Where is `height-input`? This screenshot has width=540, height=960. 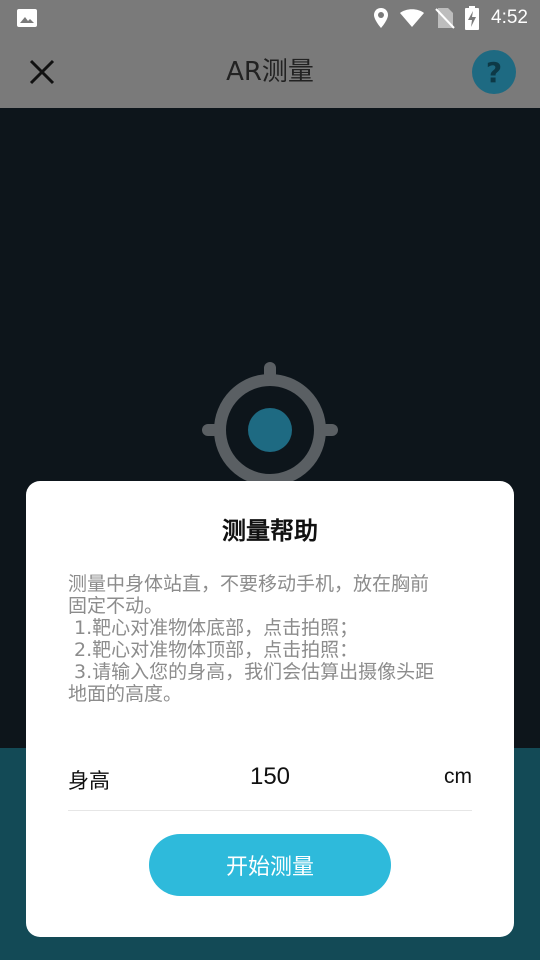
height-input is located at coordinates (270, 777).